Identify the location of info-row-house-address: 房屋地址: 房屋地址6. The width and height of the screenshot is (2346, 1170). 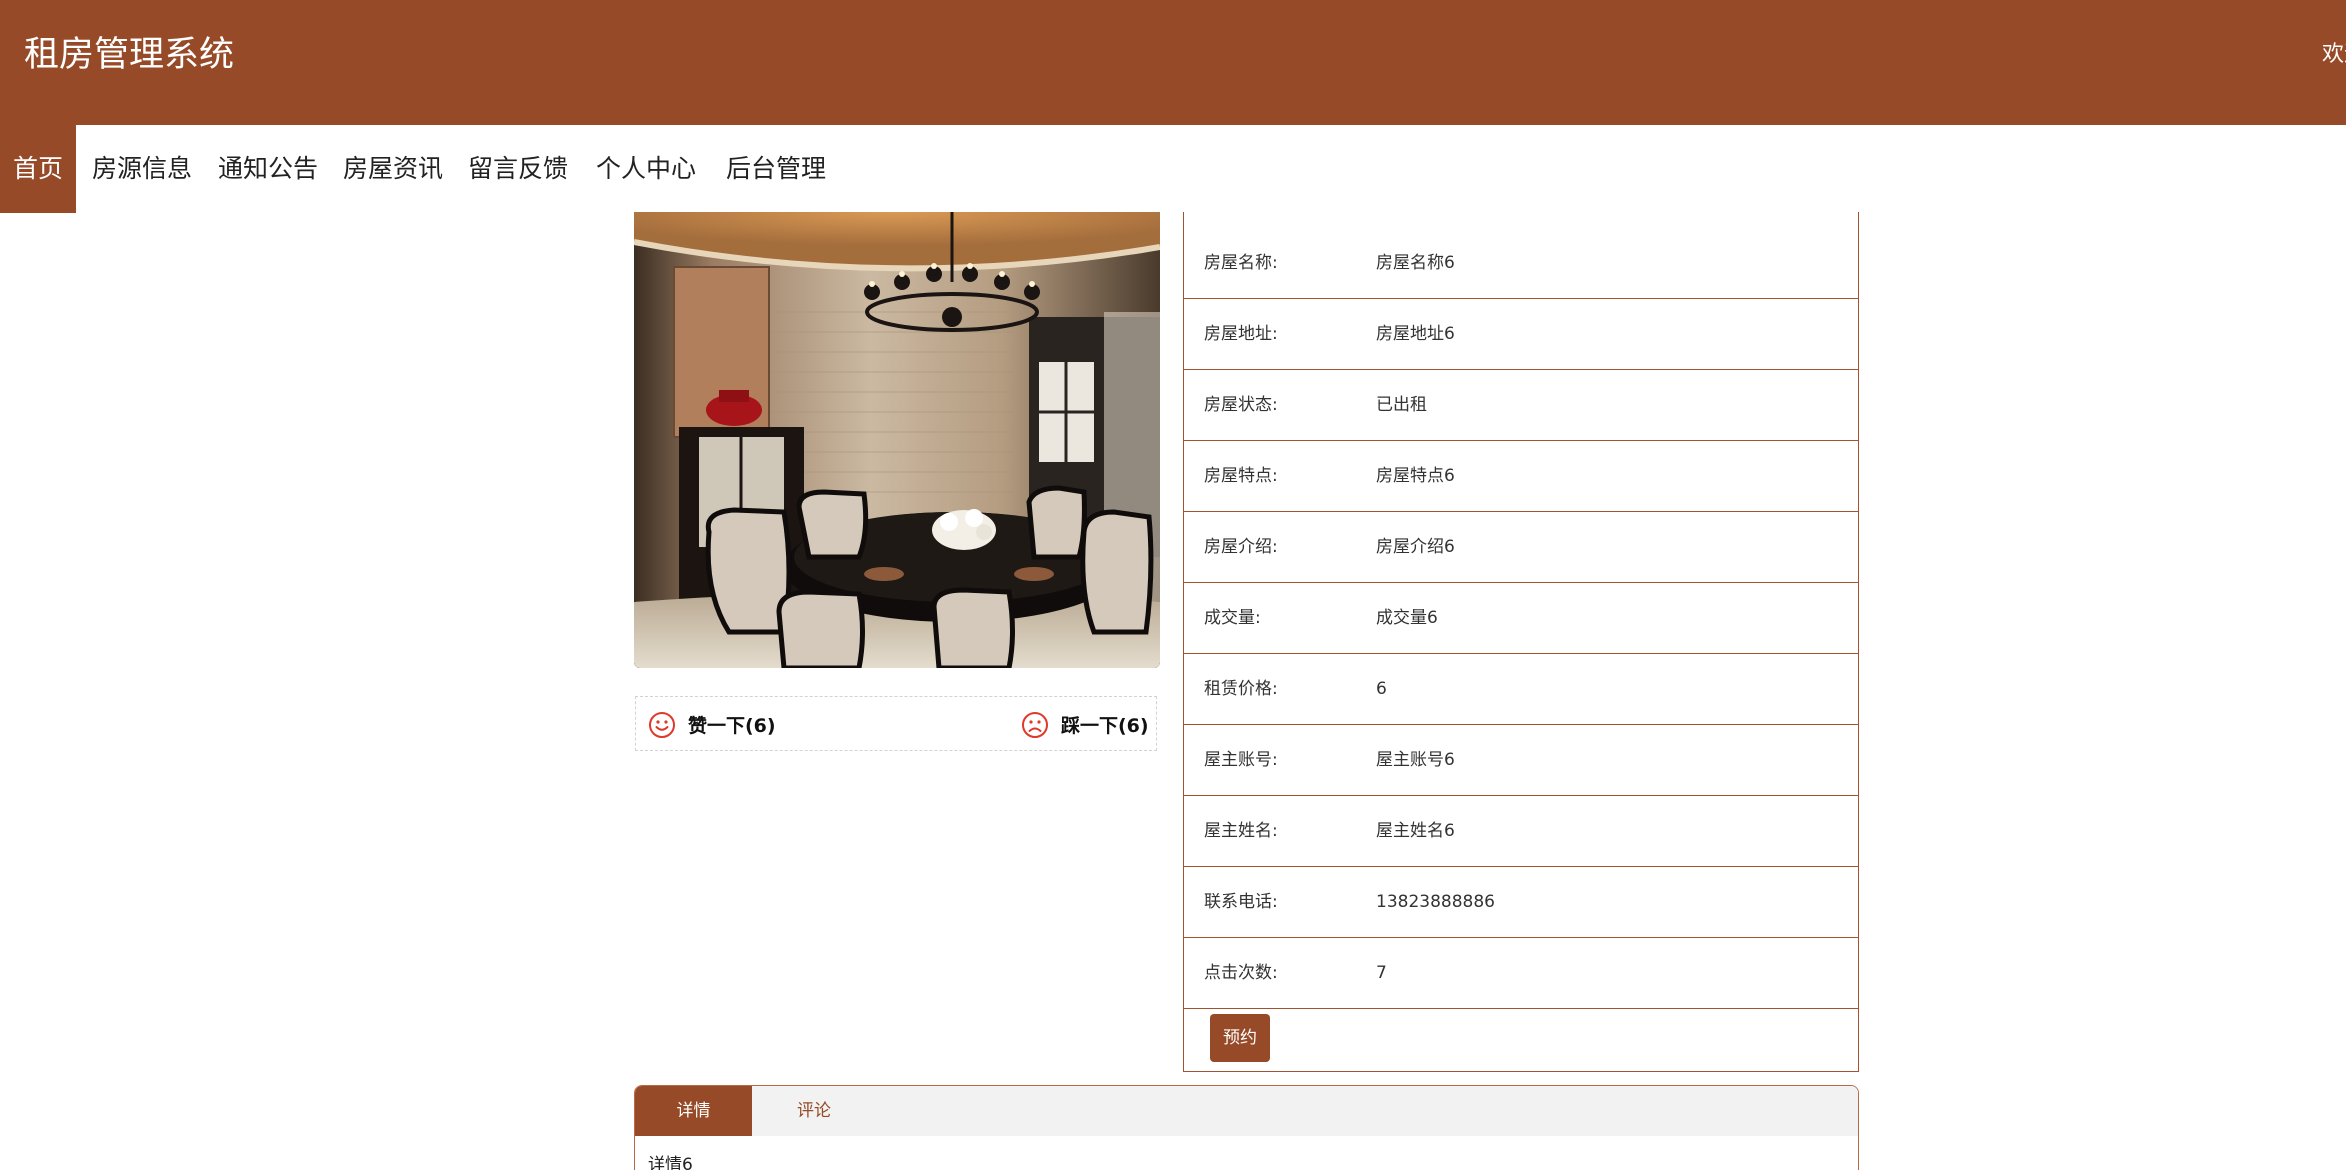
(1521, 335).